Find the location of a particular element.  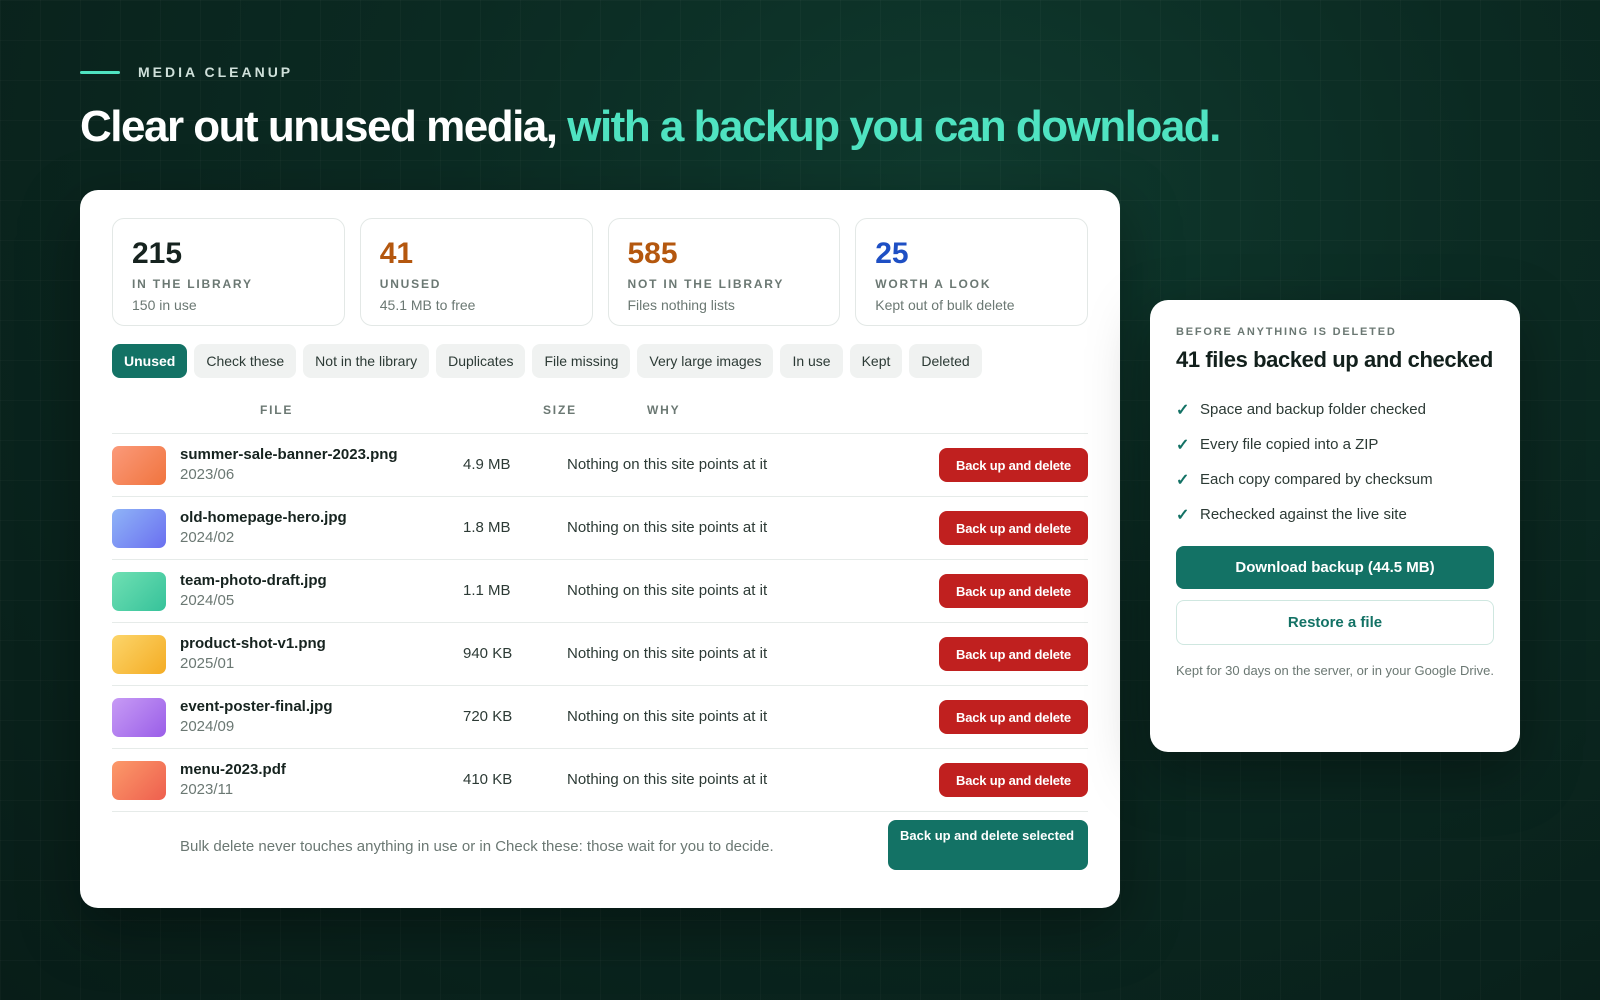

restore-file-button: Restore a file is located at coordinates (1335, 622).